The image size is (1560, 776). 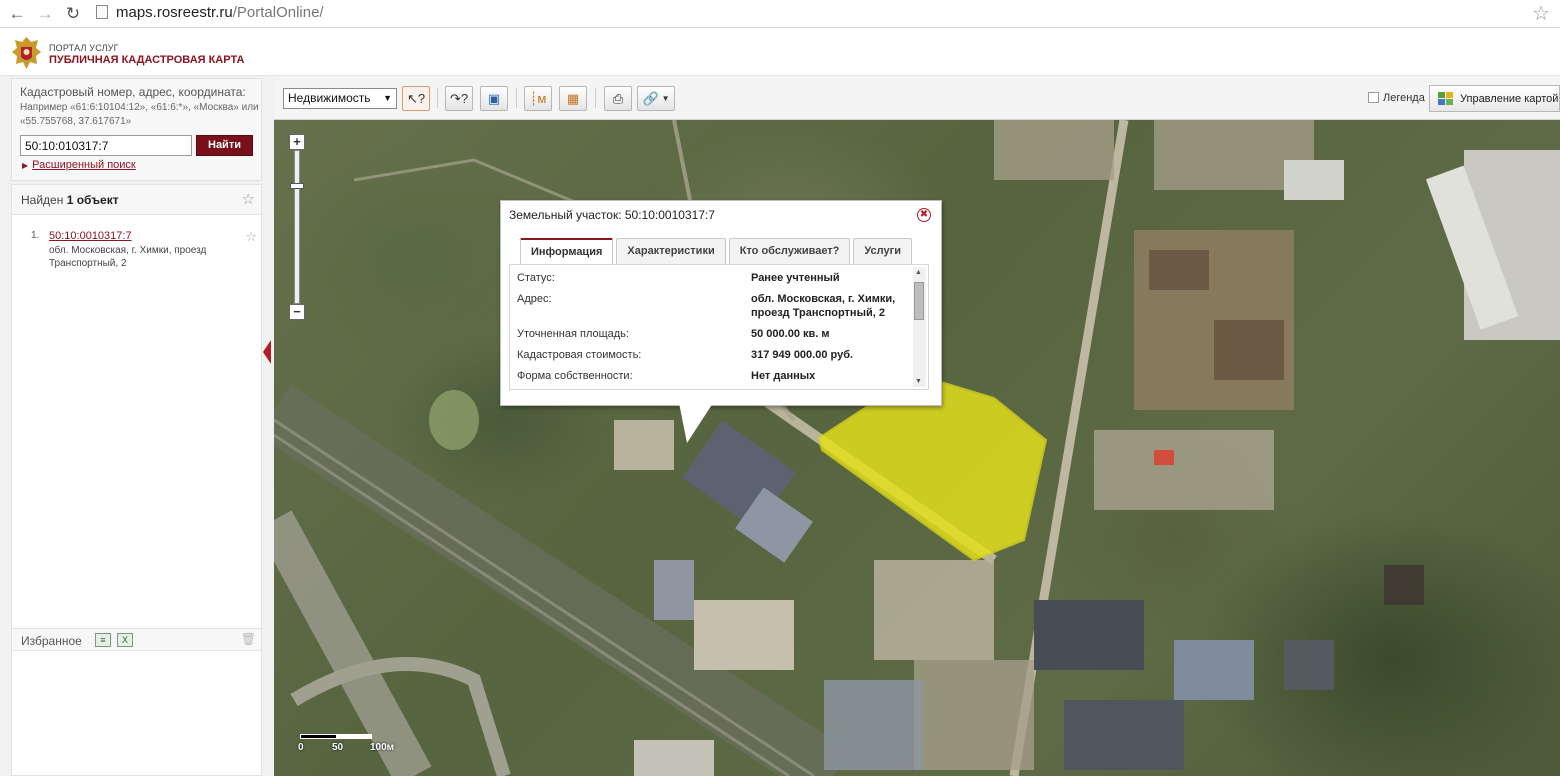 I want to click on area-identify-button: ↷?, so click(x=459, y=98).